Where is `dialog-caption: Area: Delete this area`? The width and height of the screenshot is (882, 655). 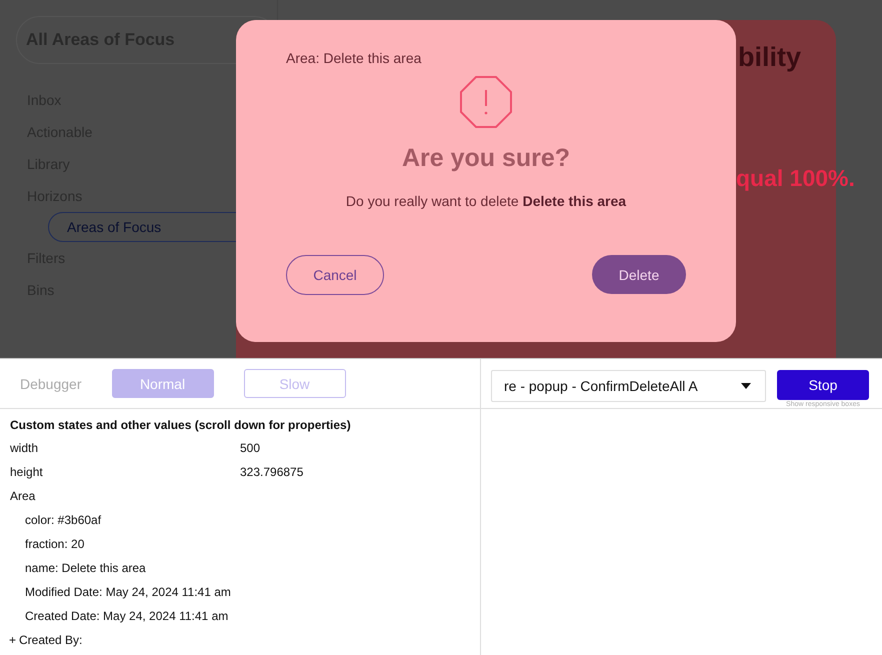 dialog-caption: Area: Delete this area is located at coordinates (354, 58).